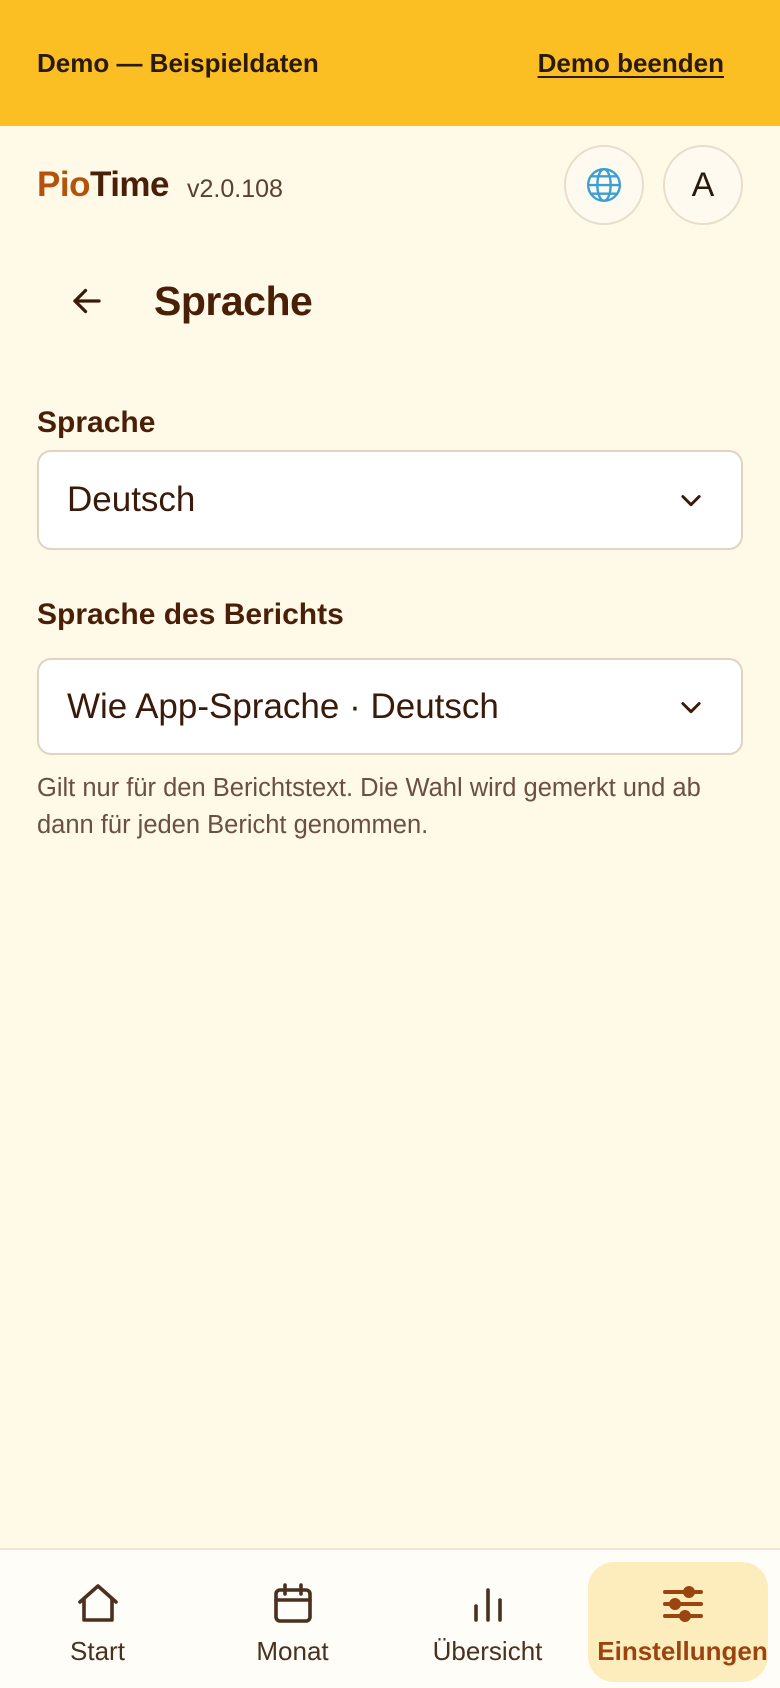  Describe the element at coordinates (235, 188) in the screenshot. I see `app-version: v2.0.108` at that location.